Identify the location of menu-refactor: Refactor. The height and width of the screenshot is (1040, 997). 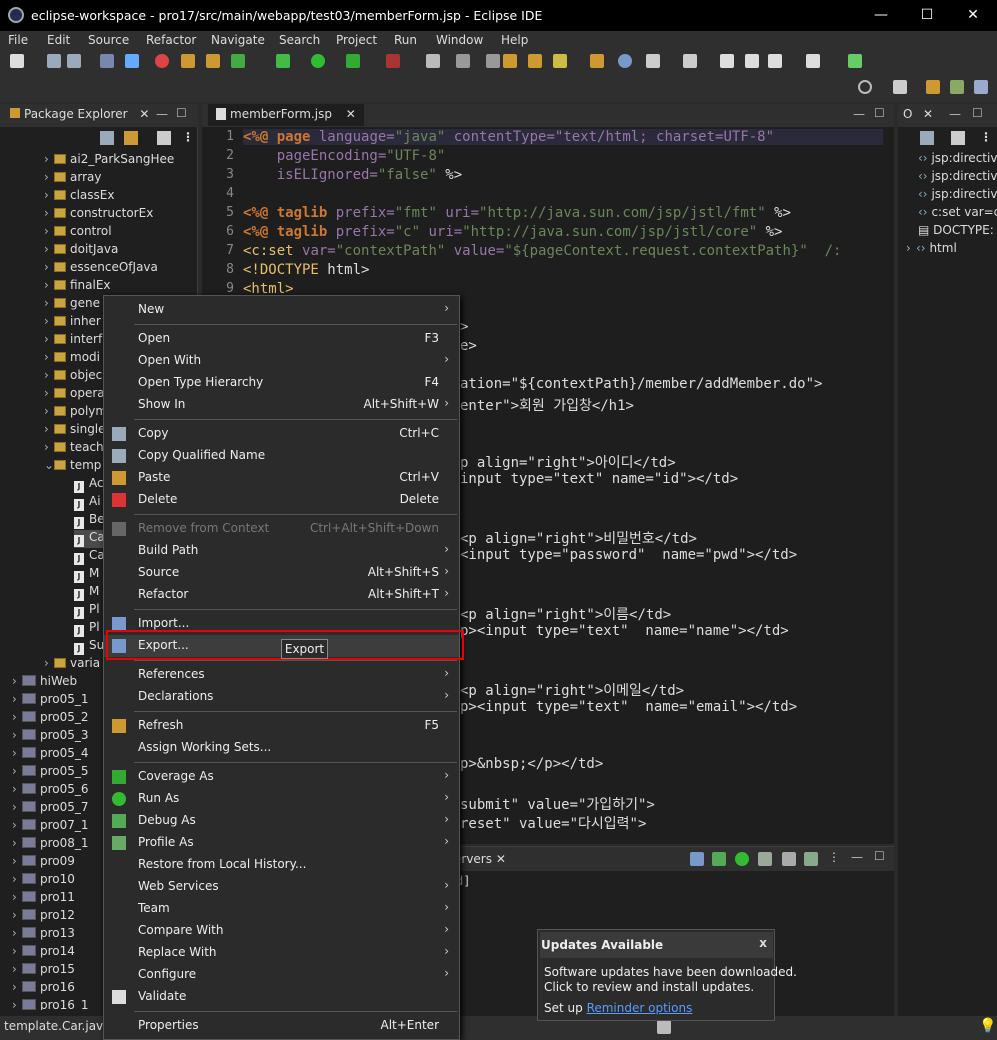
(171, 40).